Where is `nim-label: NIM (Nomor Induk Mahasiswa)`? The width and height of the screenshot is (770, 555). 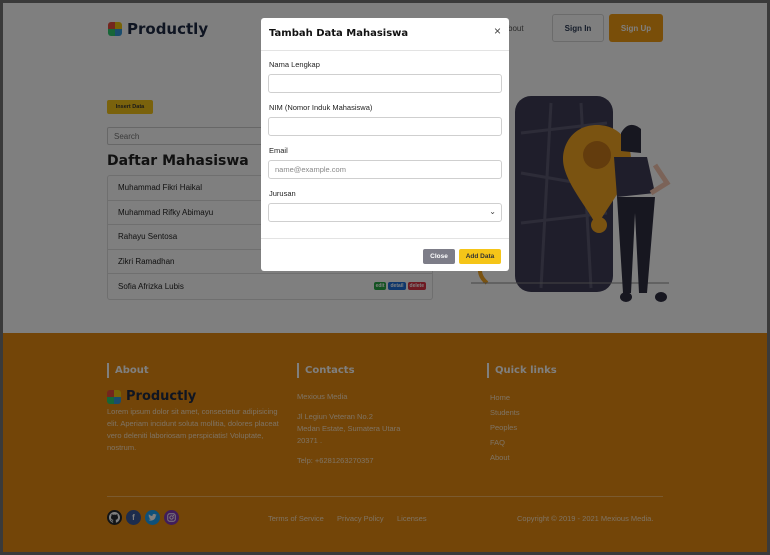 nim-label: NIM (Nomor Induk Mahasiswa) is located at coordinates (321, 107).